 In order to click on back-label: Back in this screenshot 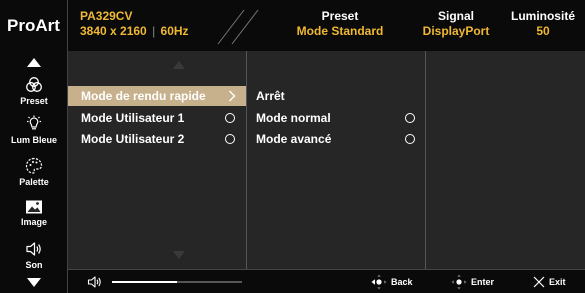, I will do `click(402, 282)`.